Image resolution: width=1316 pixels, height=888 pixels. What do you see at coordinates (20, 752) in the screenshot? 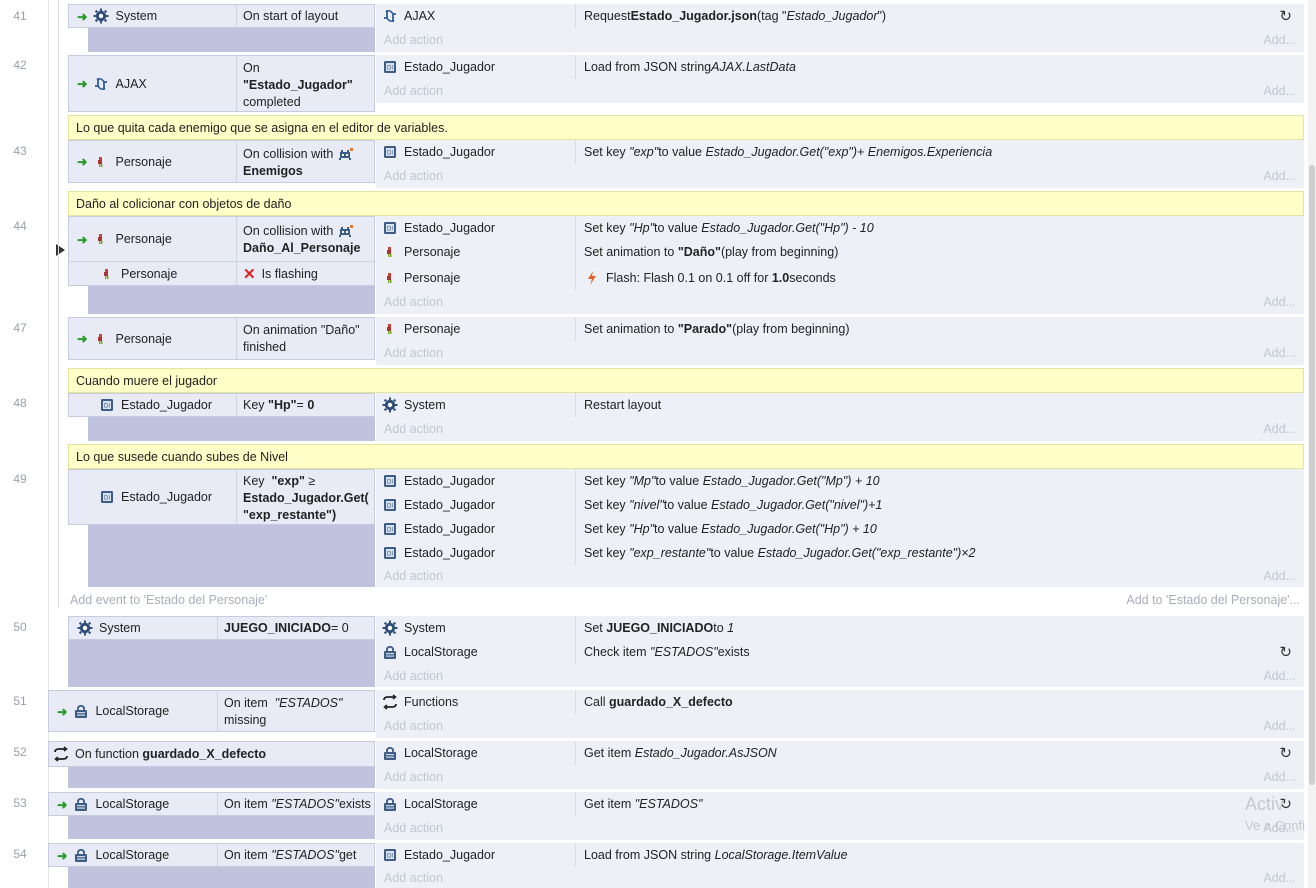
I see `line-number: 52` at bounding box center [20, 752].